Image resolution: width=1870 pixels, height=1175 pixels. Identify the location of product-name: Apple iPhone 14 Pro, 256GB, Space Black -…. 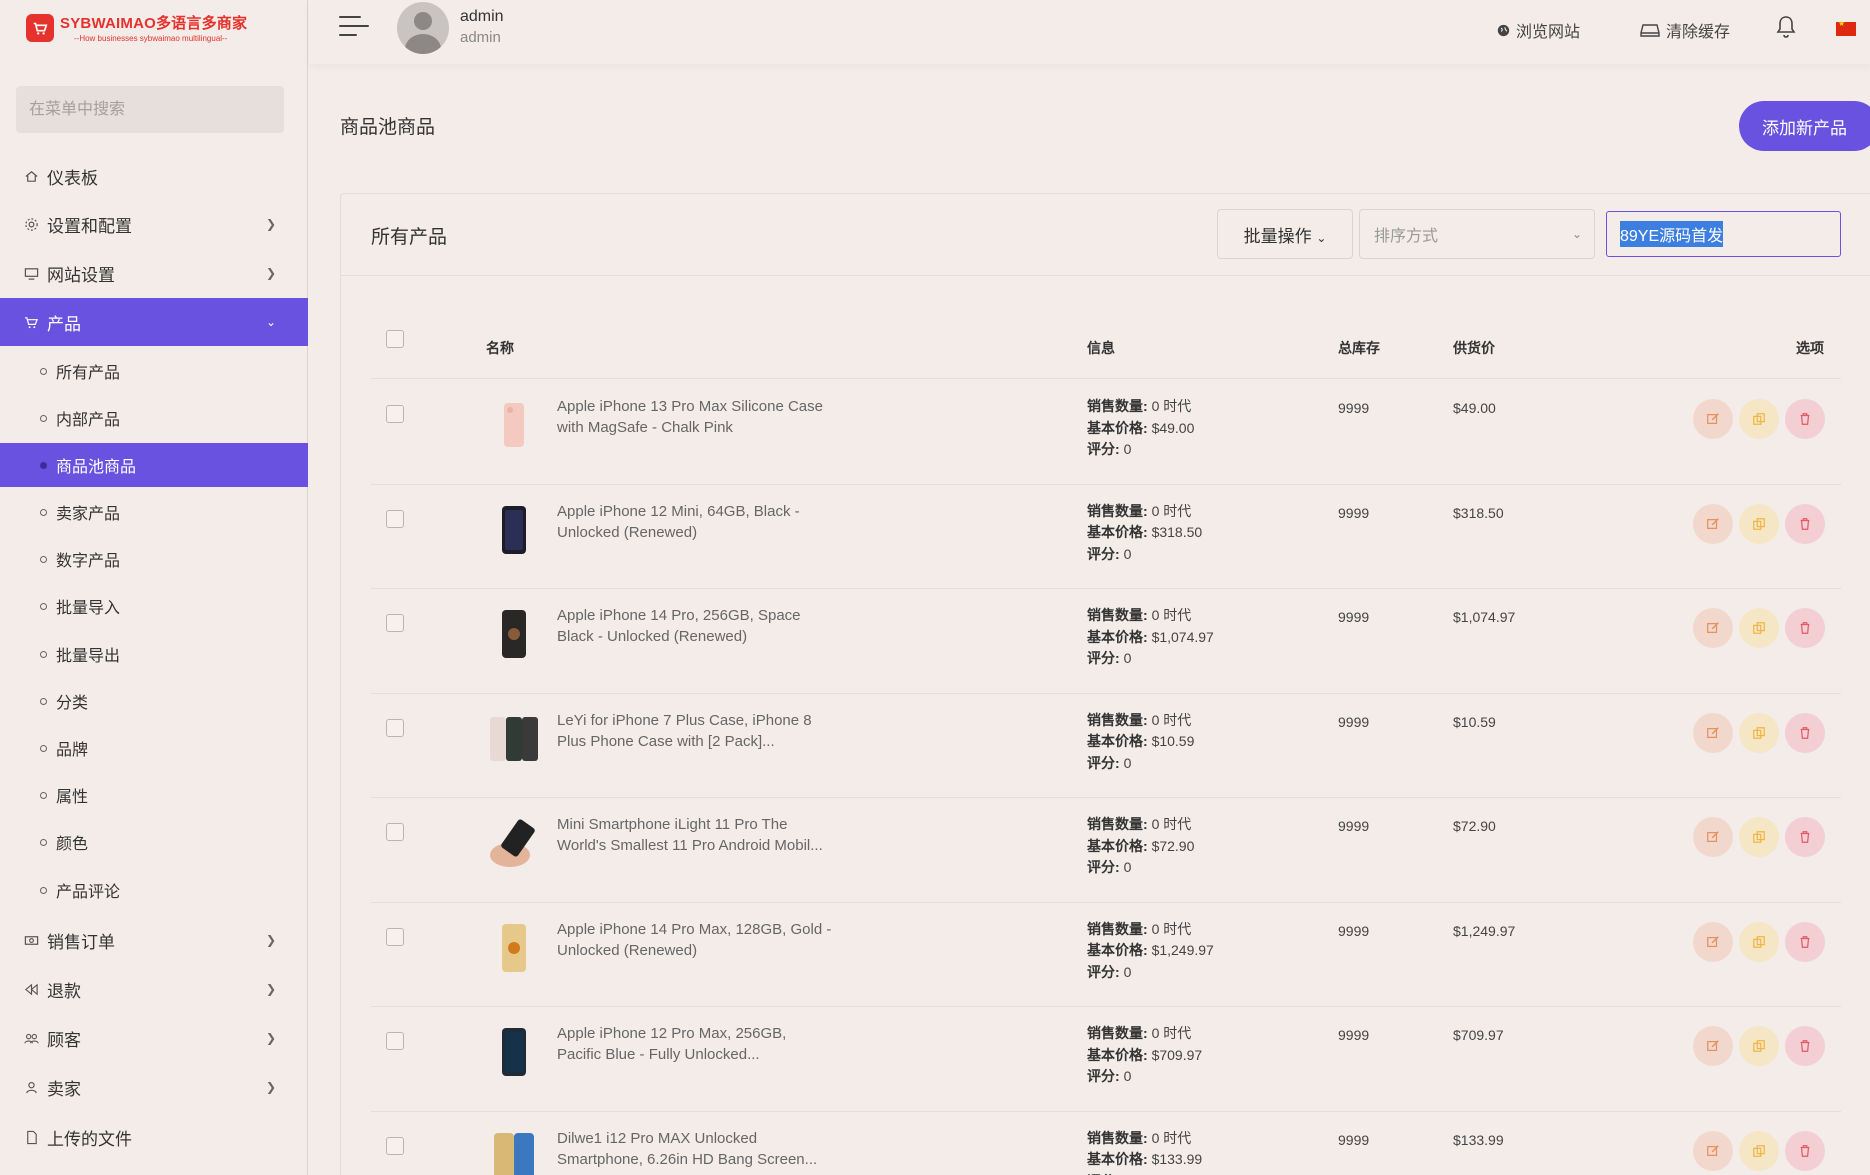
(702, 626).